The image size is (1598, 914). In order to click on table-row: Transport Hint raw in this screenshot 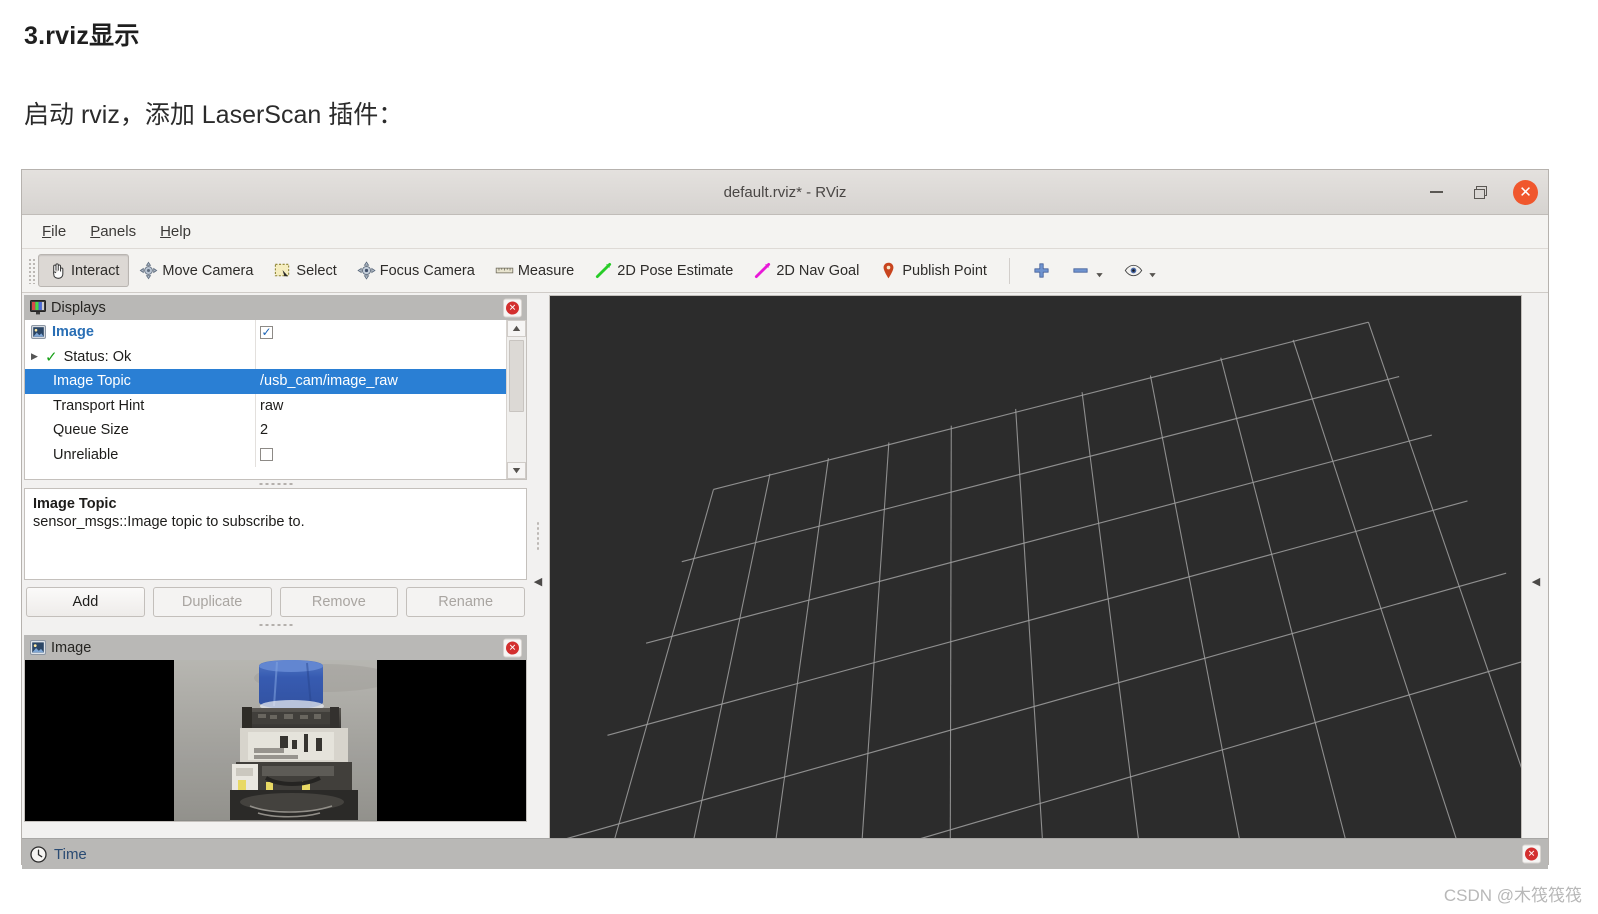, I will do `click(266, 405)`.